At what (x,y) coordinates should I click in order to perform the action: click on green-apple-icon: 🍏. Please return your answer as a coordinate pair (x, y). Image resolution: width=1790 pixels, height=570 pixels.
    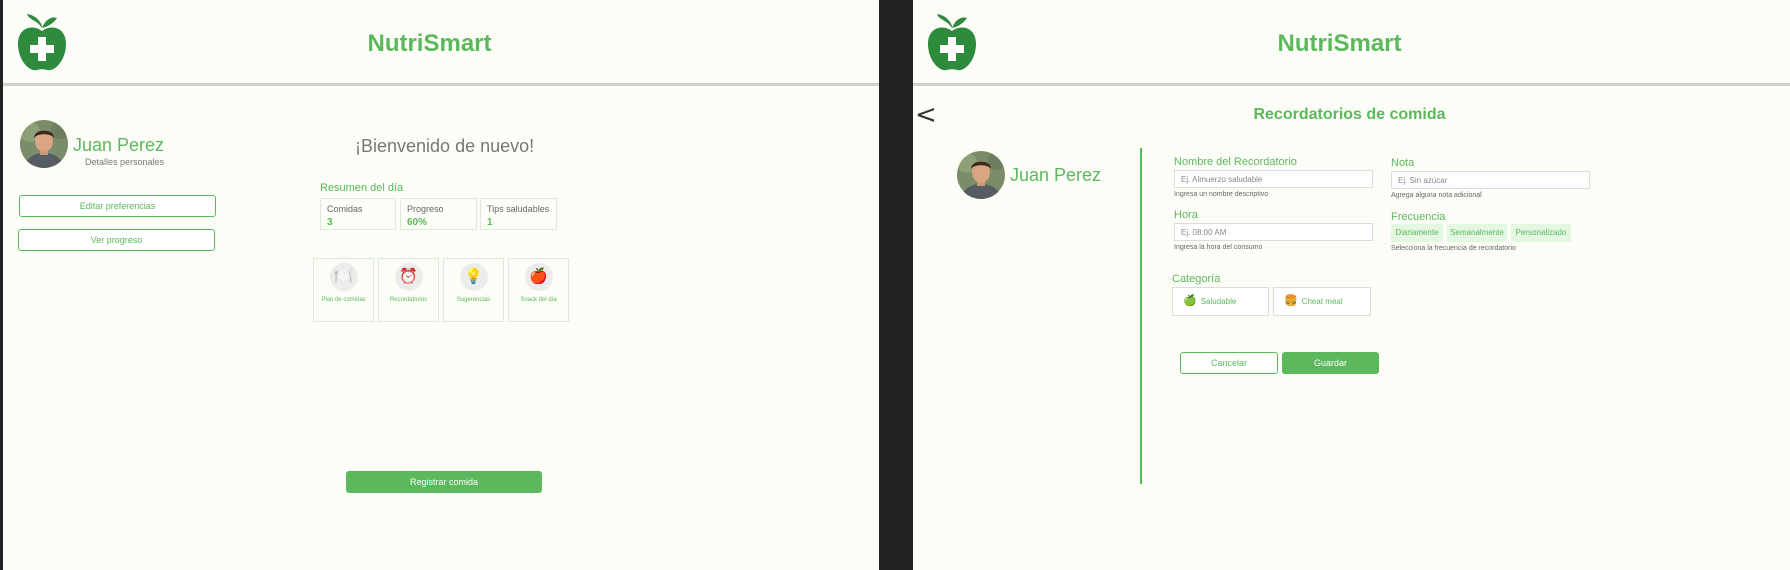
    Looking at the image, I should click on (1190, 301).